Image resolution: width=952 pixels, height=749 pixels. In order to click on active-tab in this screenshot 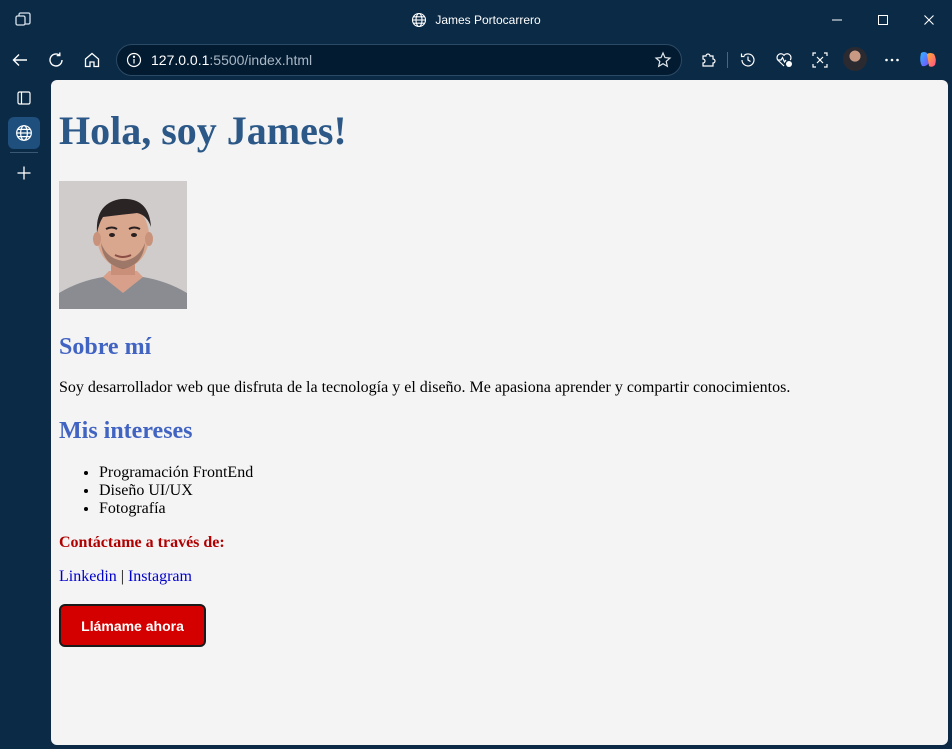, I will do `click(24, 133)`.